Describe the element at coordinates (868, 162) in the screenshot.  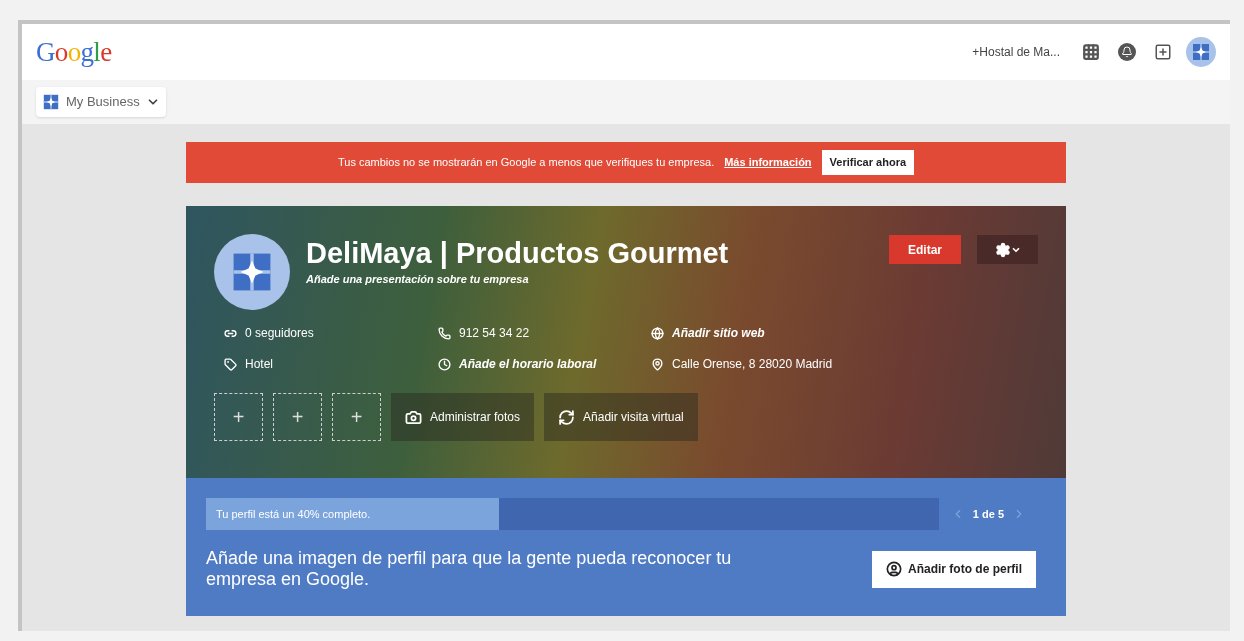
I see `verify-button: Verificar ahora` at that location.